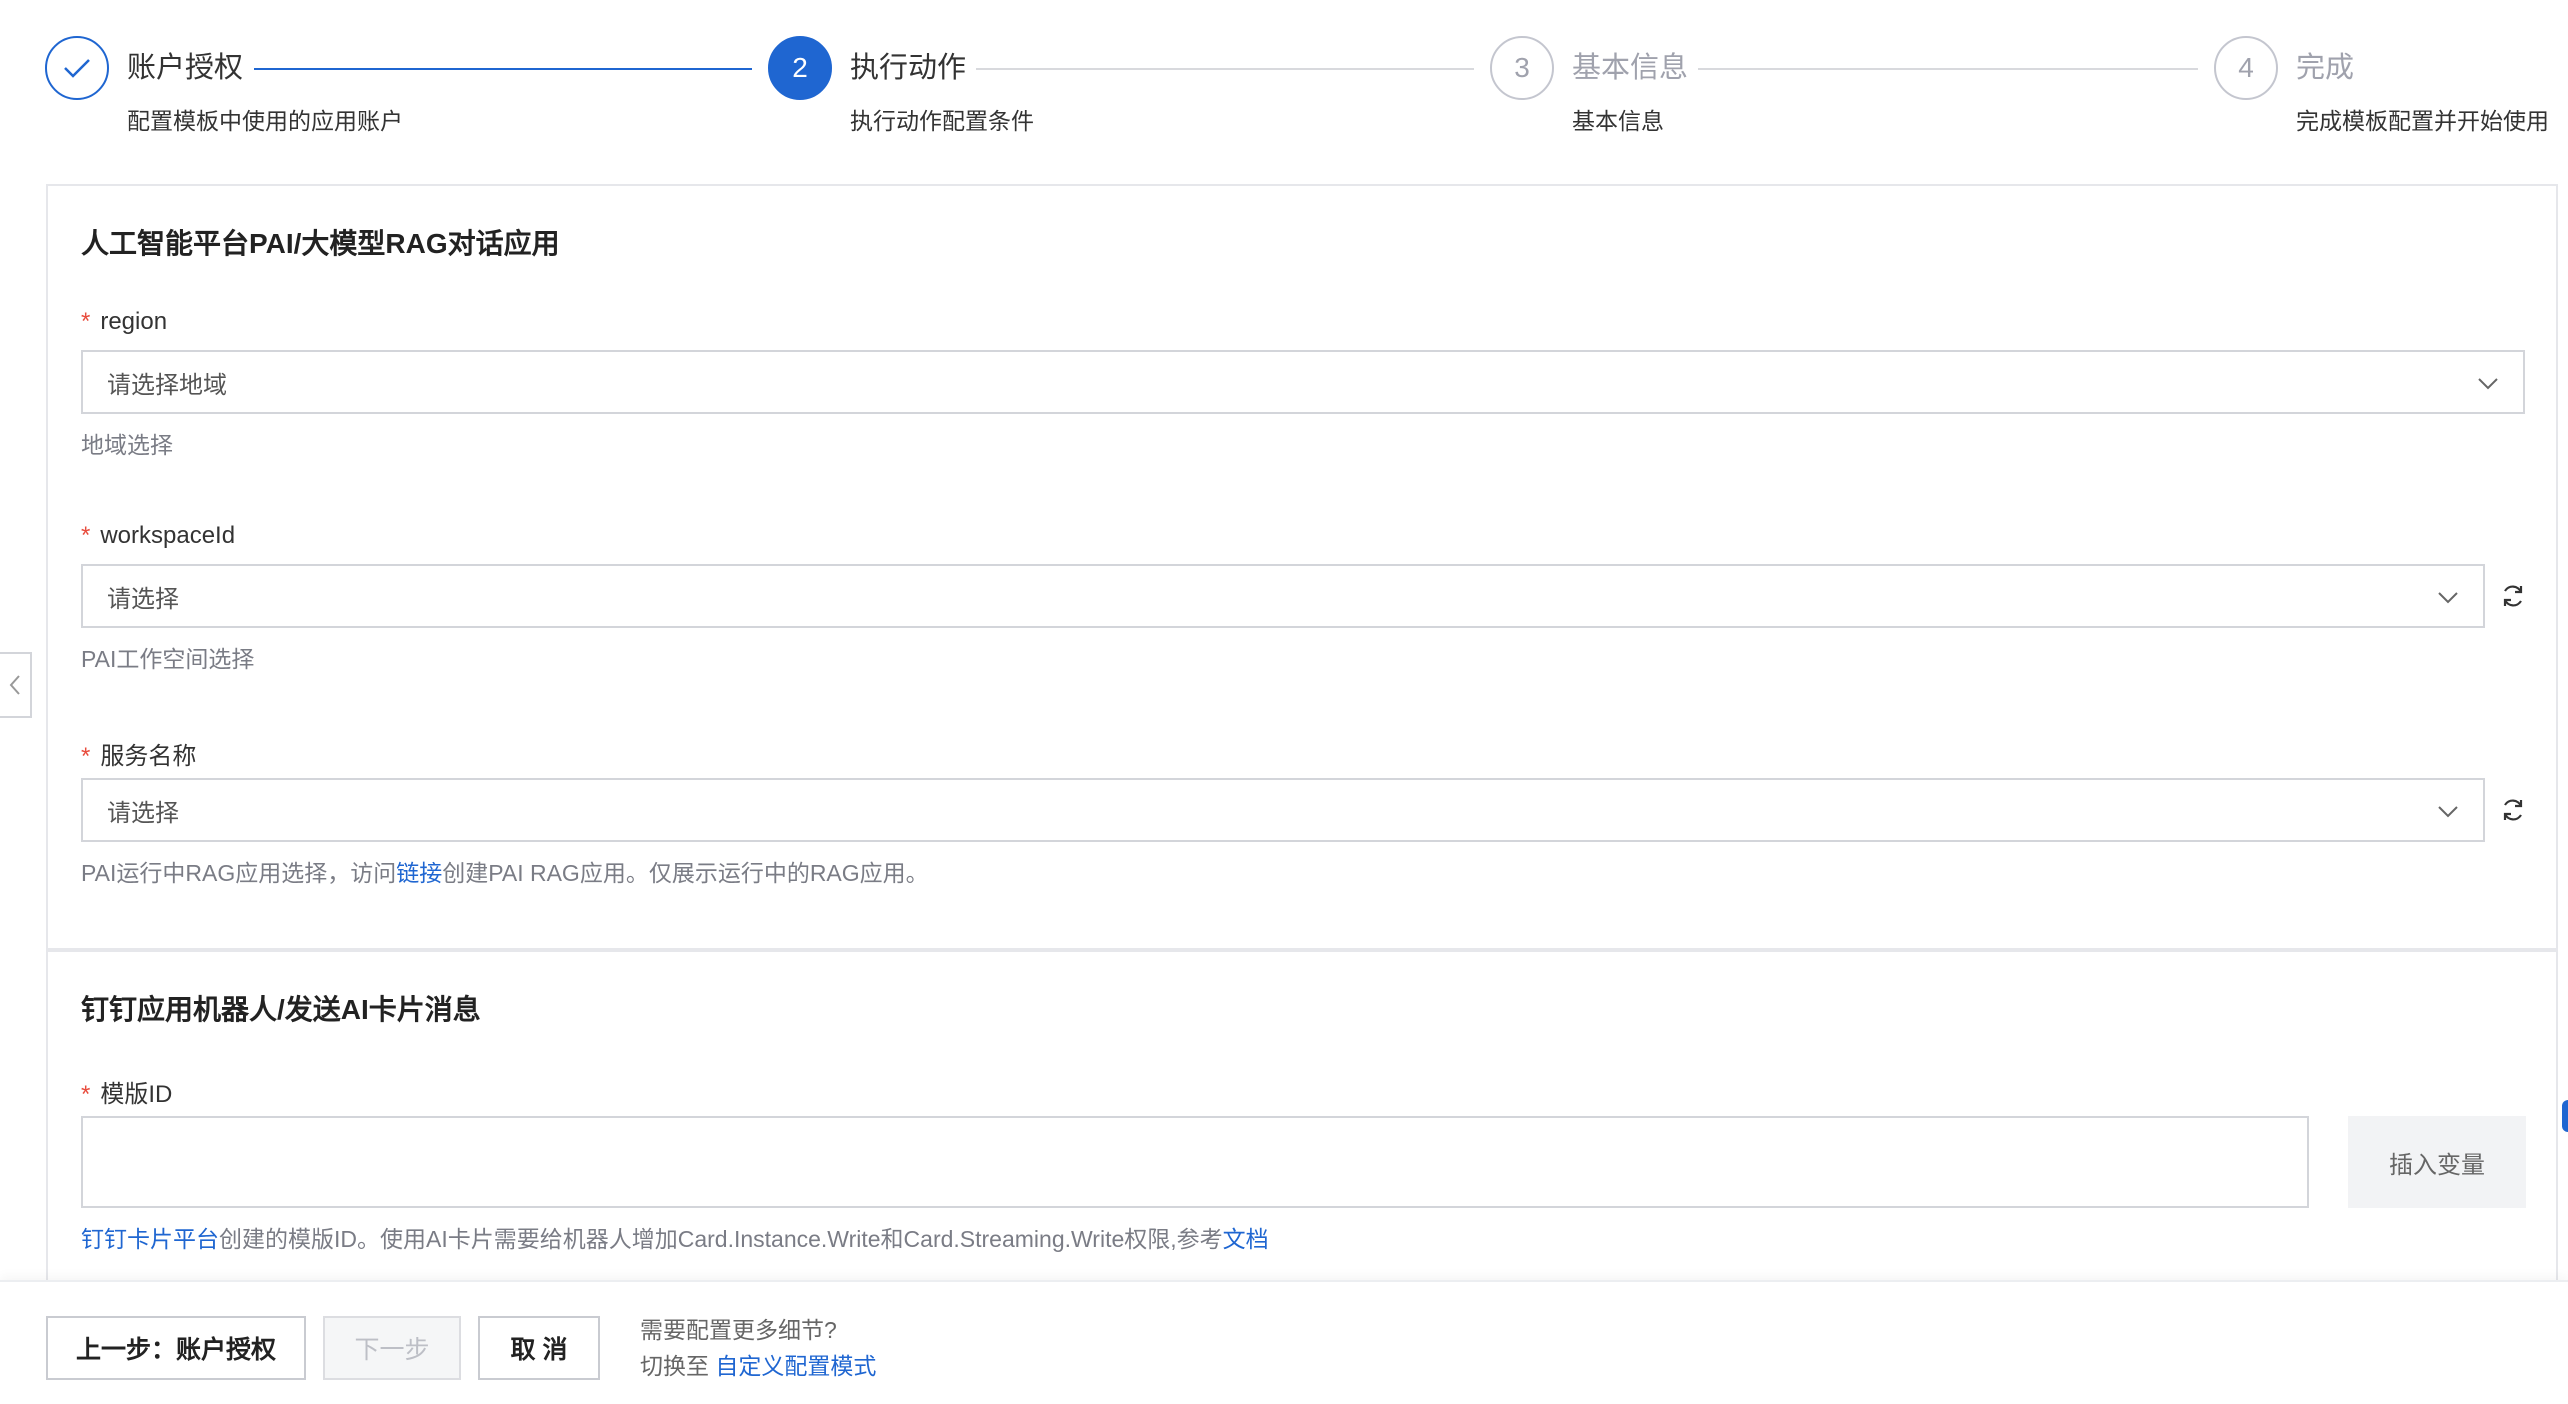 The width and height of the screenshot is (2568, 1404). Describe the element at coordinates (168, 659) in the screenshot. I see `workspace-help: PAI工作空间选择` at that location.